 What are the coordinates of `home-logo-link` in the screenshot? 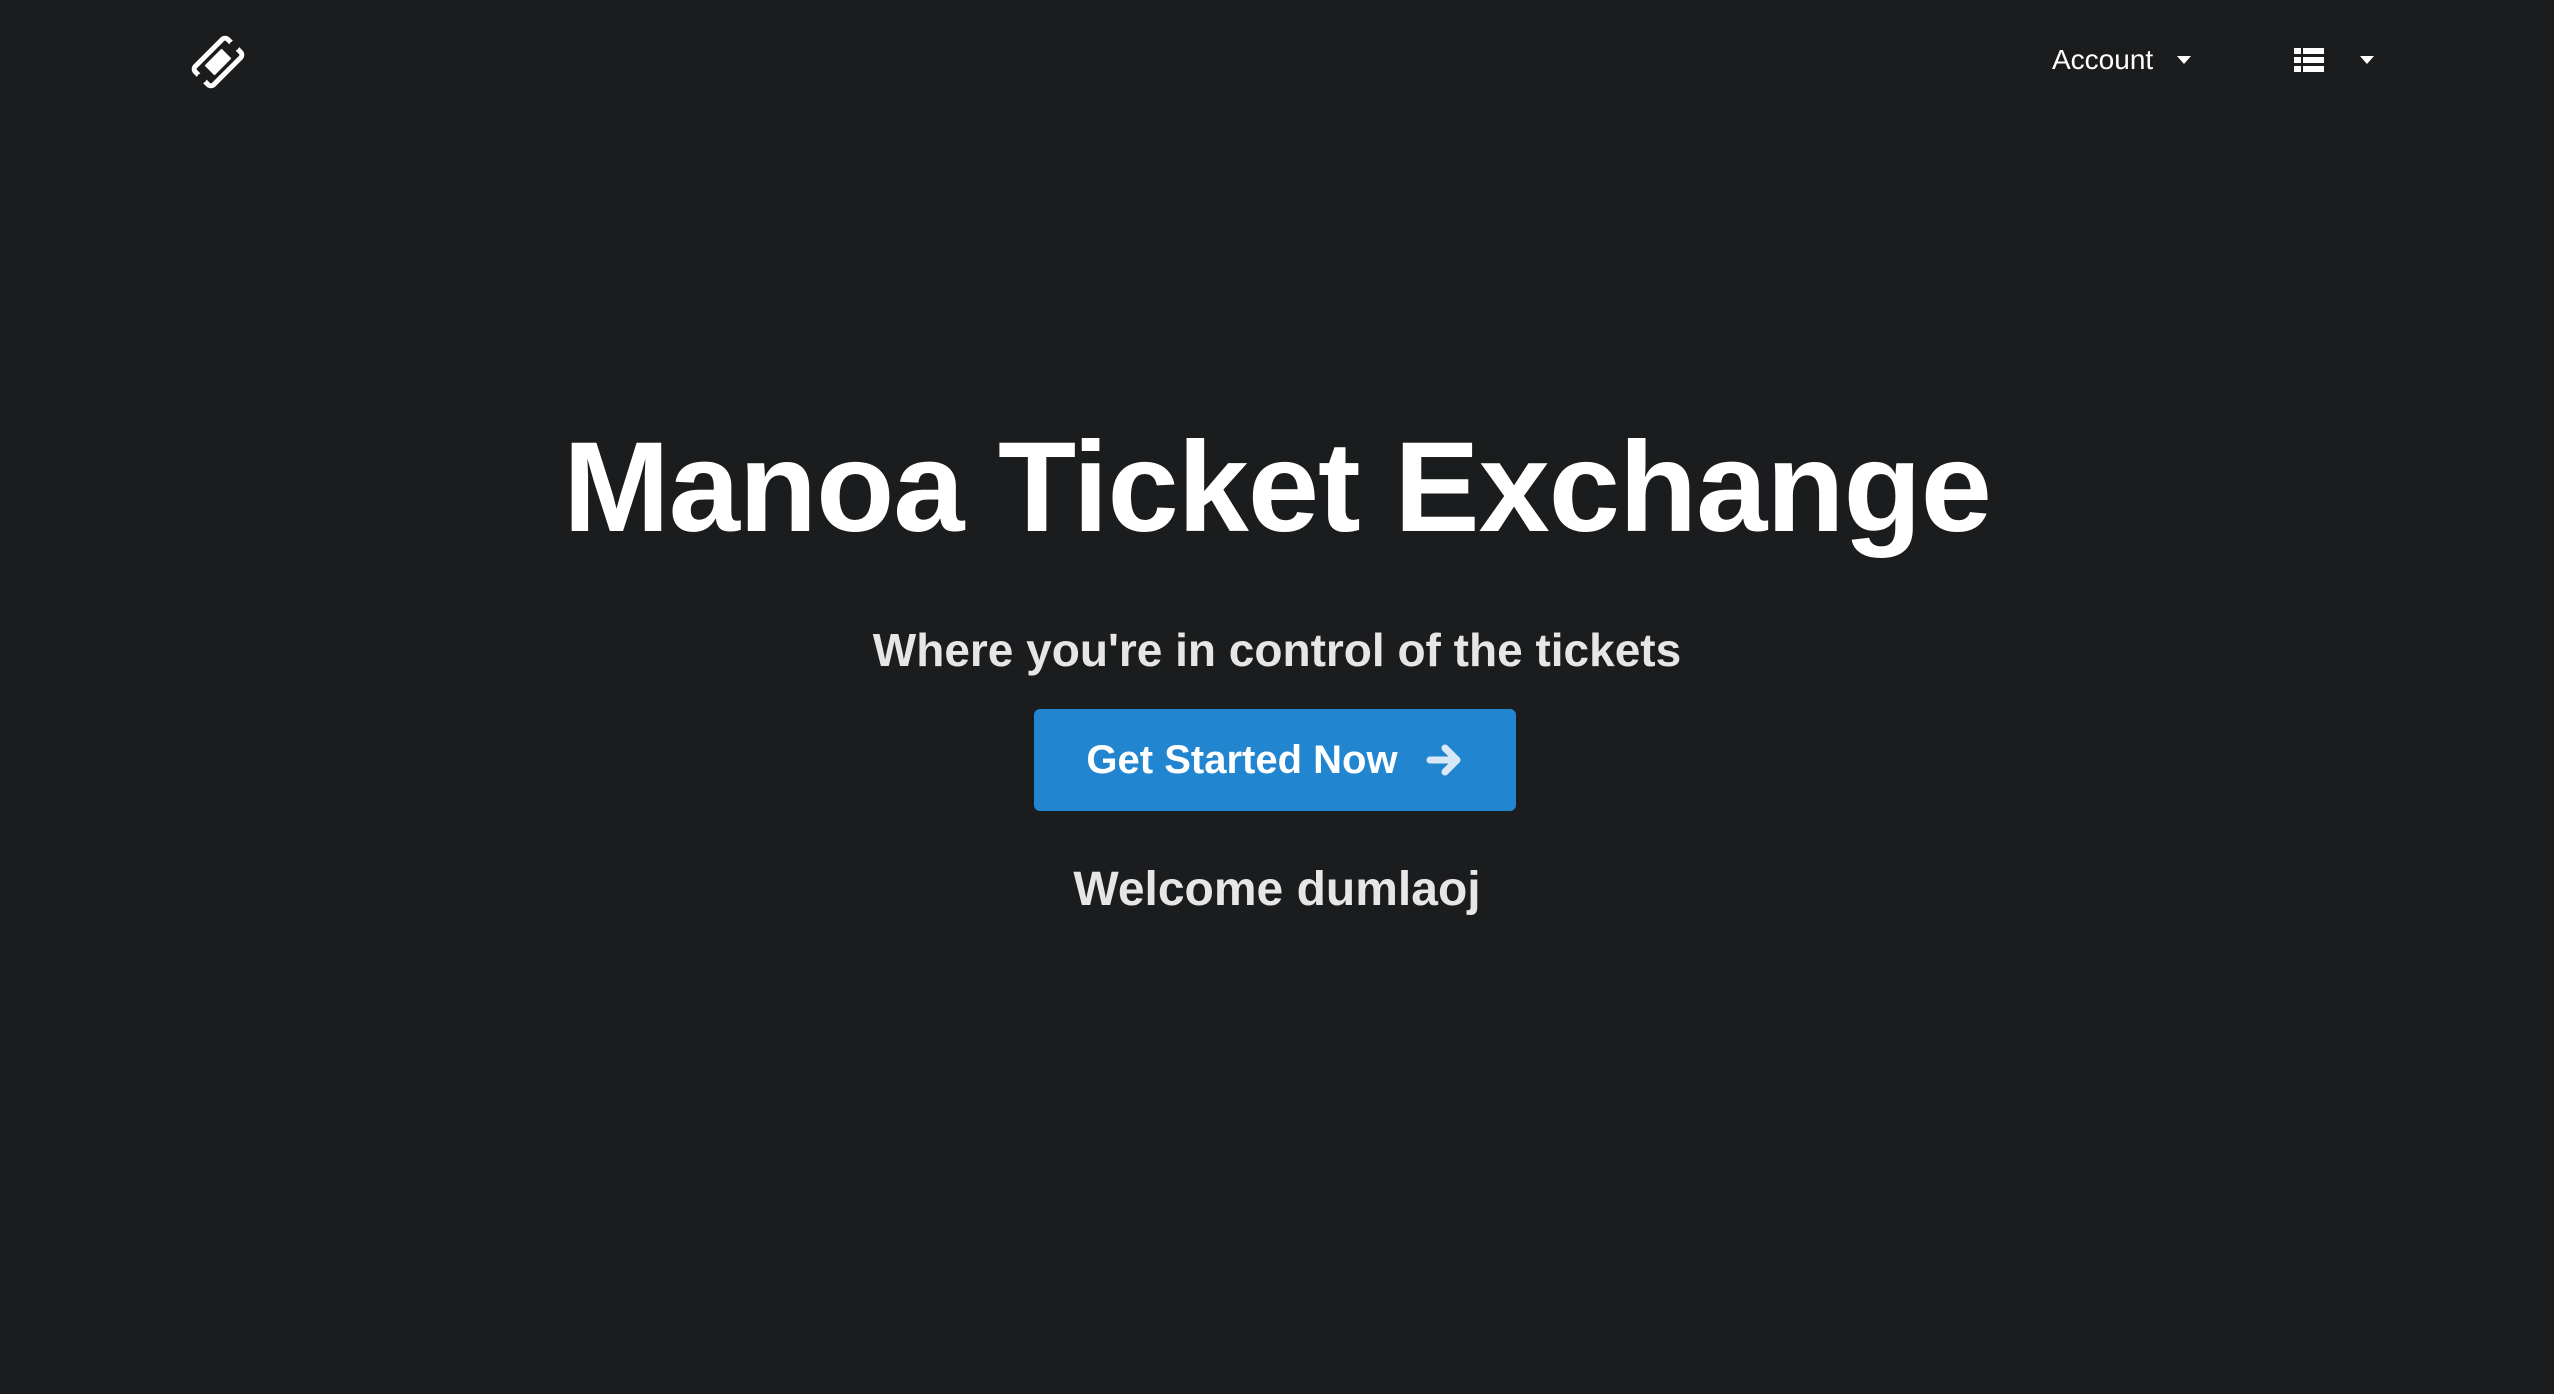 It's located at (218, 64).